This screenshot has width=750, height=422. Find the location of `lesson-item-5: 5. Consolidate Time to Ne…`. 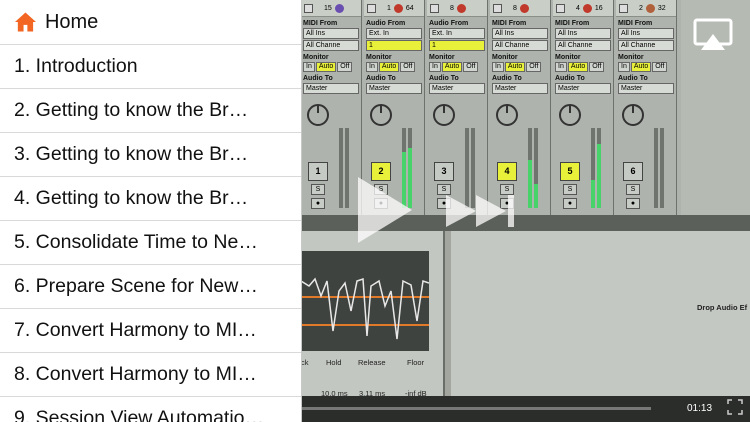

lesson-item-5: 5. Consolidate Time to Ne… is located at coordinates (150, 243).